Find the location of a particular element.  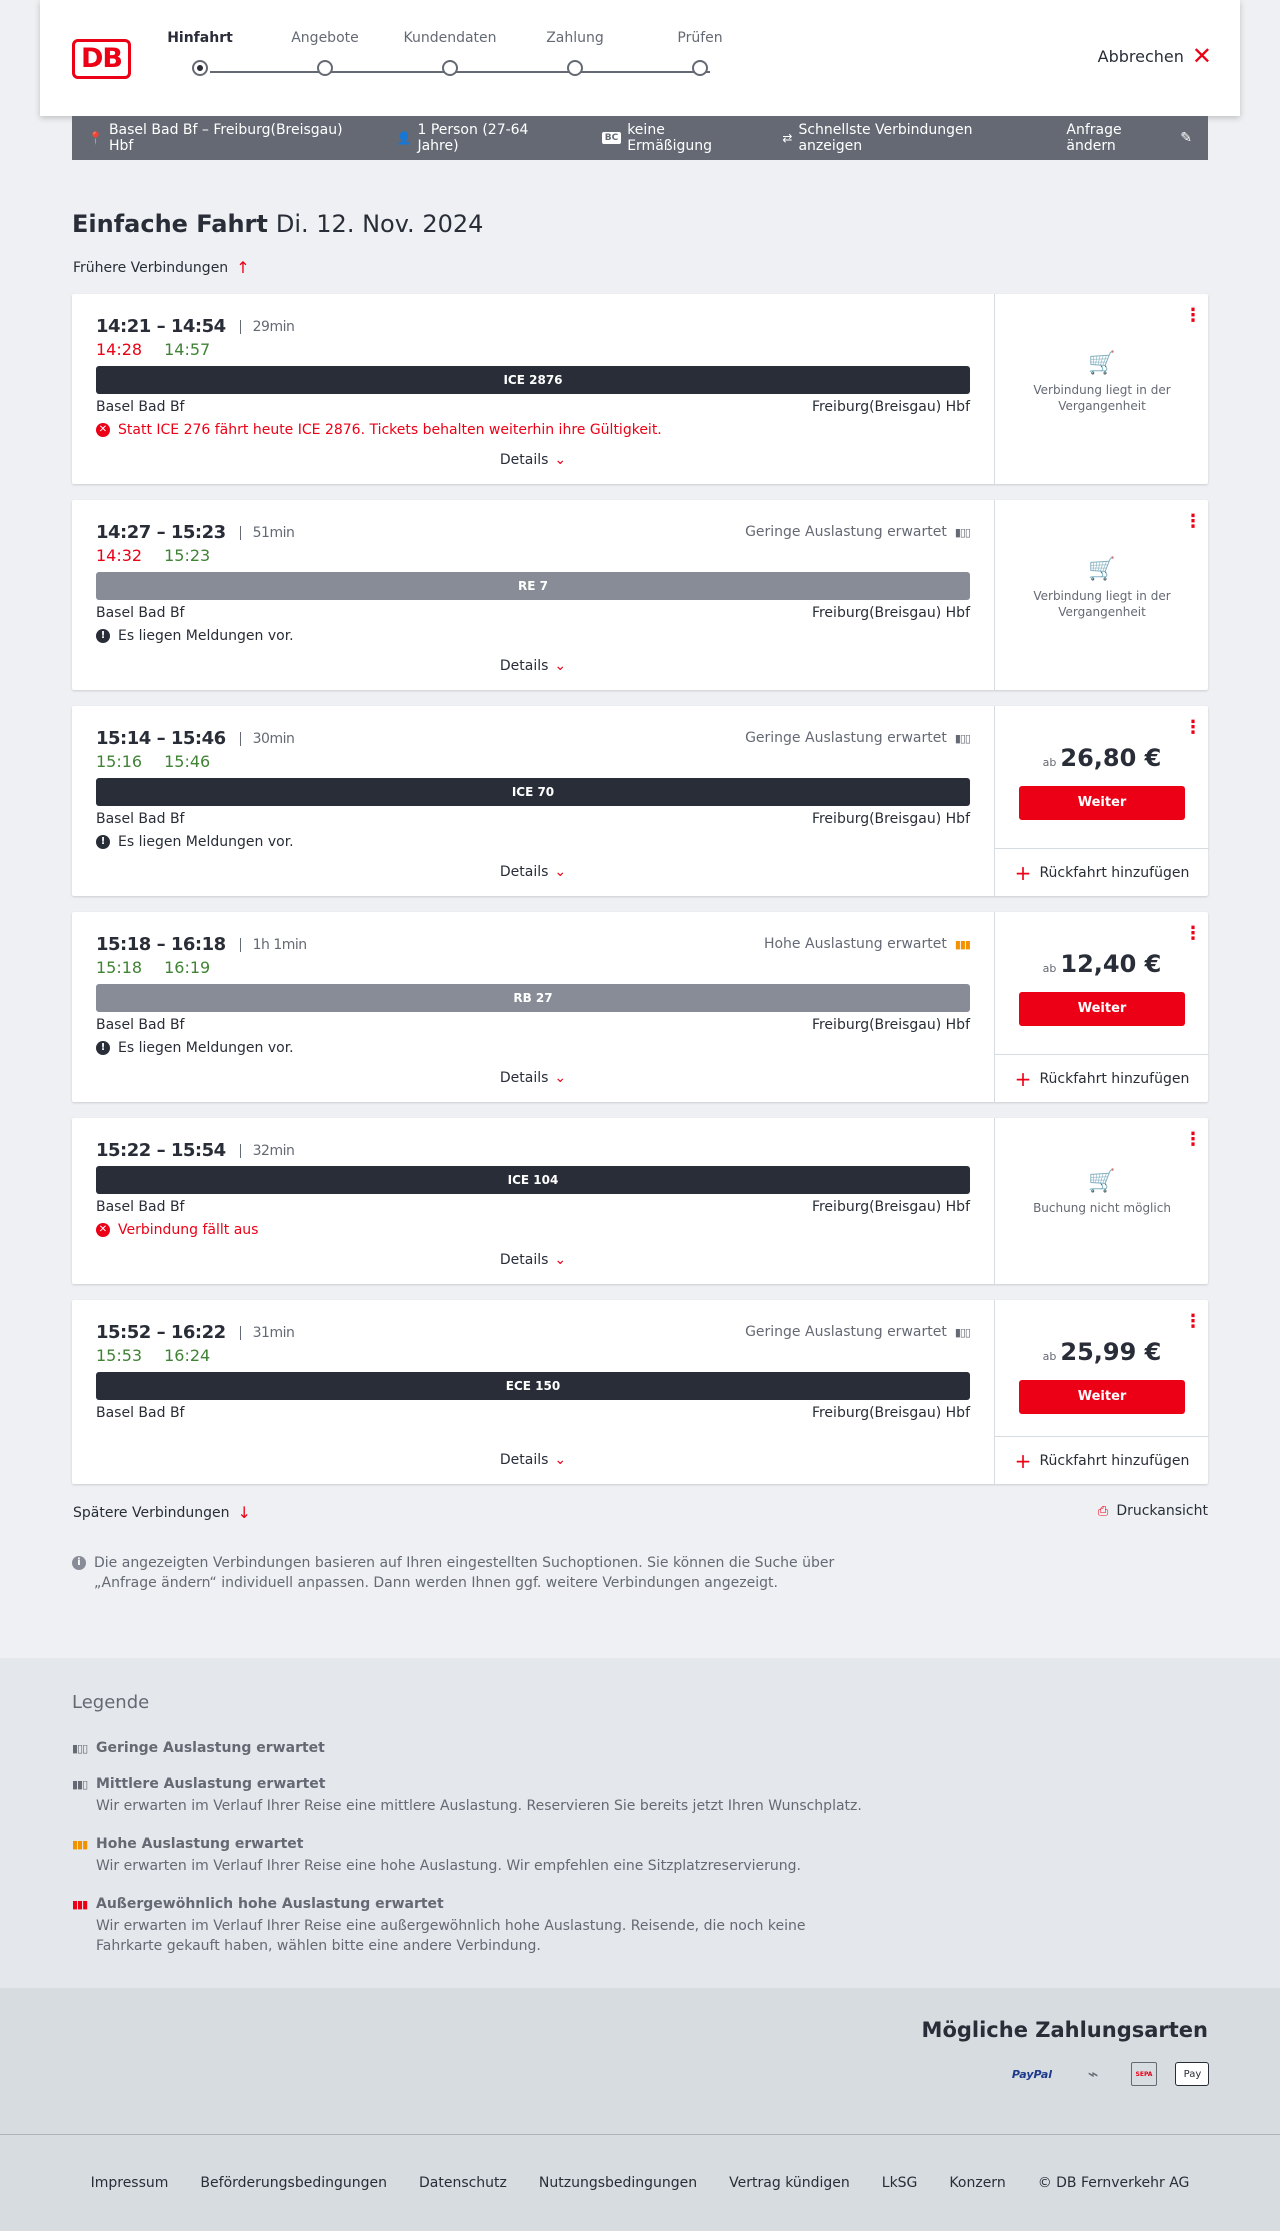

offer-panel: ⋮ 🛒 Verbindung liegt in der Vergangenheit is located at coordinates (1101, 389).